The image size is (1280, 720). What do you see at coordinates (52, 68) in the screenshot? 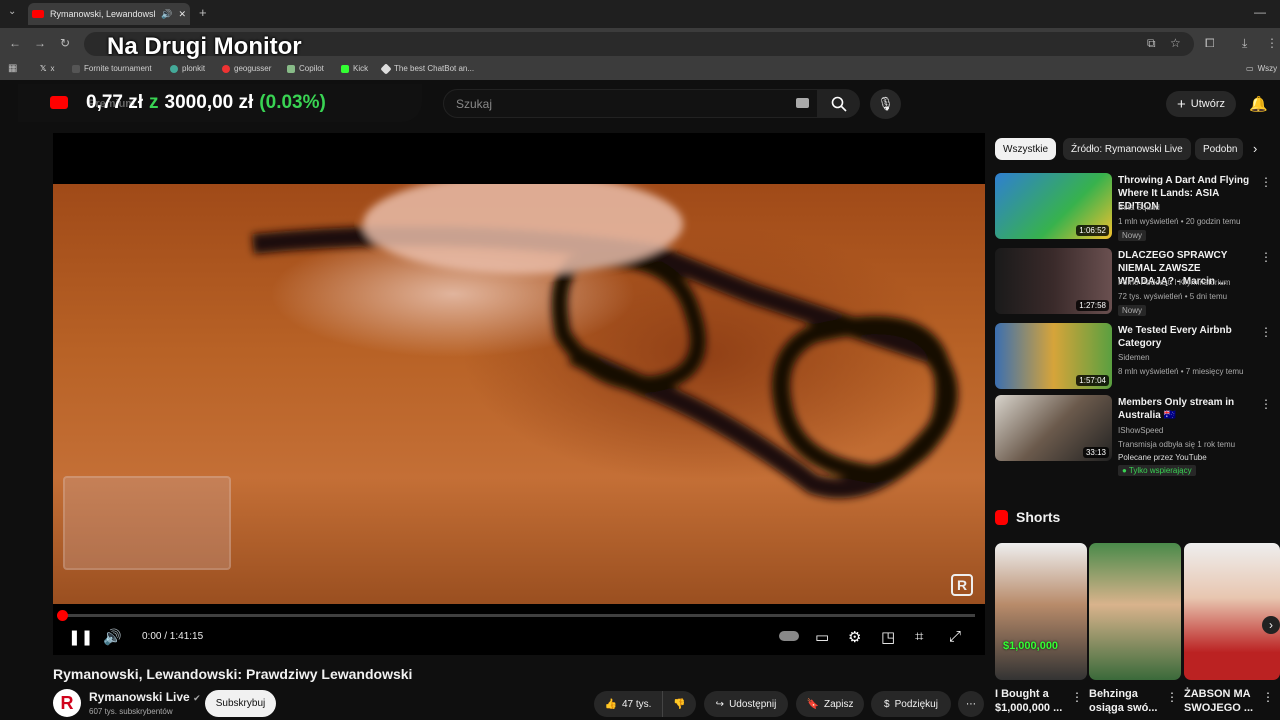
I see `bookmark-label: x` at bounding box center [52, 68].